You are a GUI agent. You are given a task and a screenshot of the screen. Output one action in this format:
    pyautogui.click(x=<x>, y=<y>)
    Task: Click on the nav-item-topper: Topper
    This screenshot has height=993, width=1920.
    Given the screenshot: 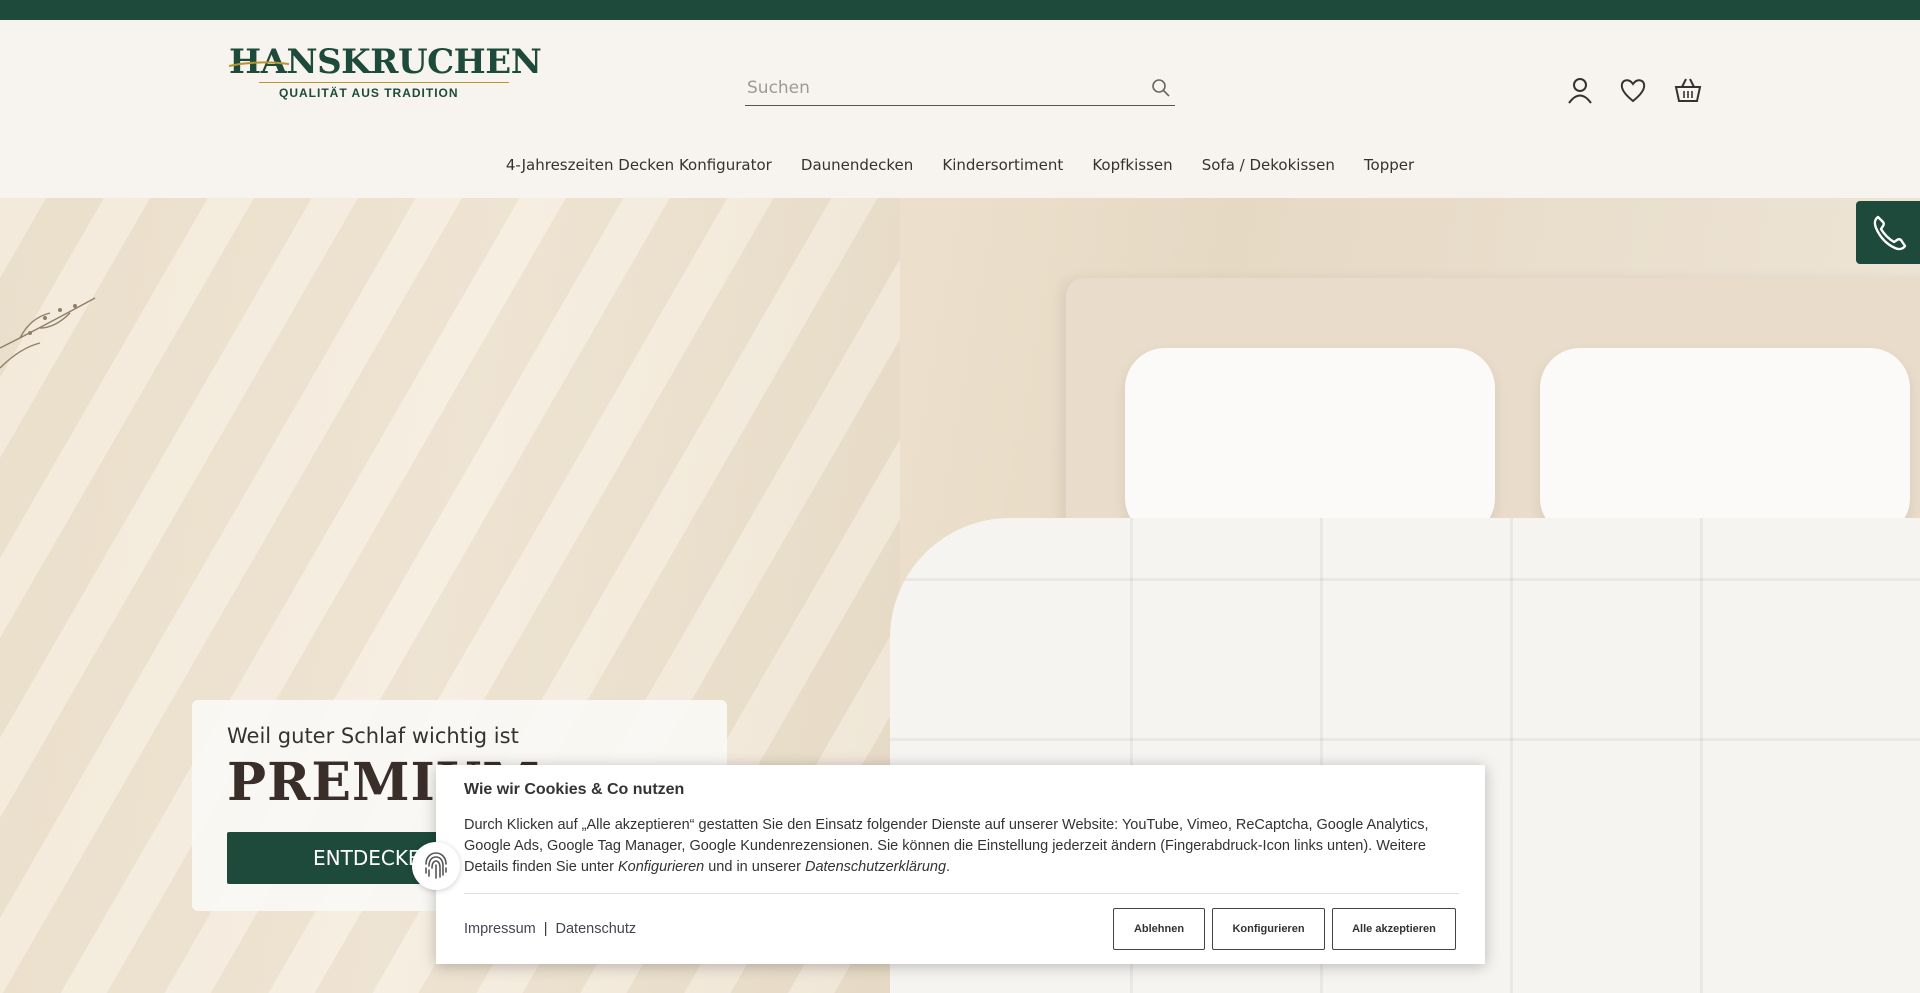 What is the action you would take?
    pyautogui.click(x=1389, y=165)
    